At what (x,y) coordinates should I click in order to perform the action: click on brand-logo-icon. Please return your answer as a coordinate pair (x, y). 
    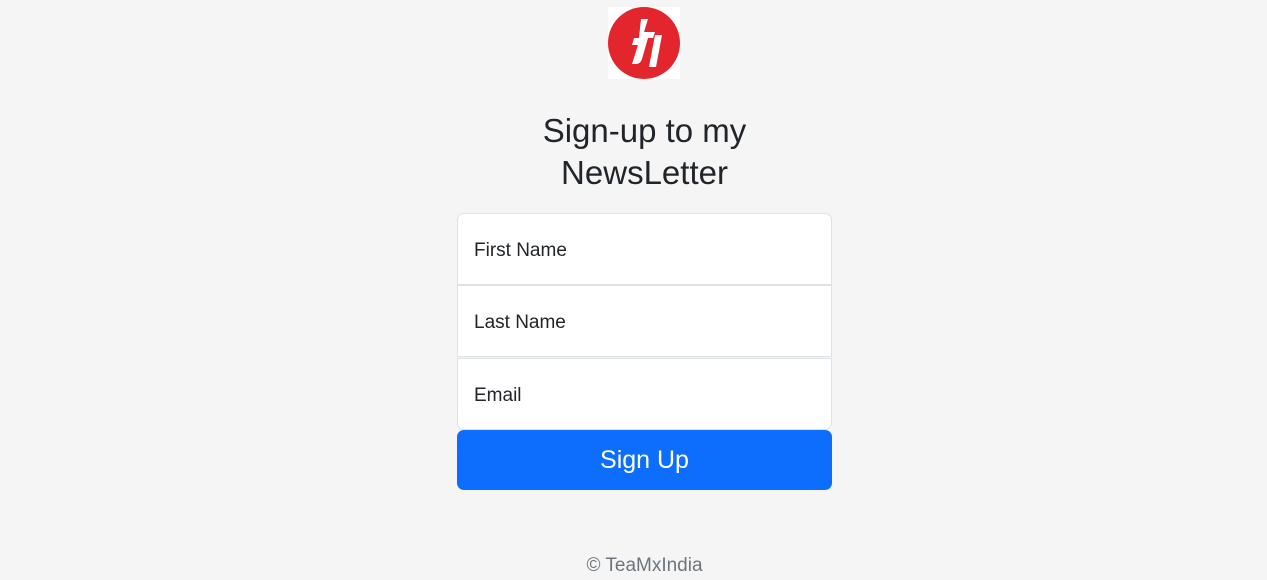
    Looking at the image, I should click on (644, 43).